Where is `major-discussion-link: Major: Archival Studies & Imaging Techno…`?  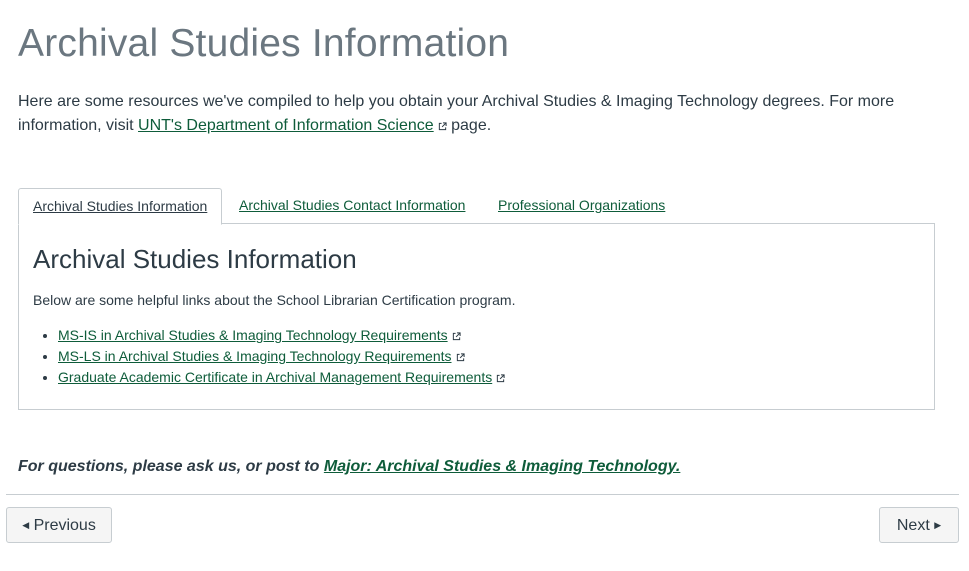 major-discussion-link: Major: Archival Studies & Imaging Techno… is located at coordinates (502, 466).